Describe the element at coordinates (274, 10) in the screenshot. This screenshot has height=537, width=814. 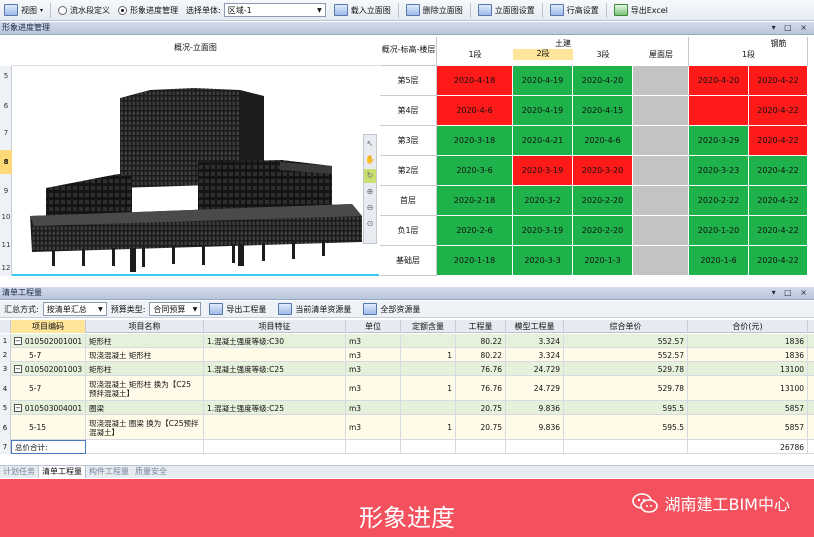
I see `select-unit-dropdown: 区域-1 ▼` at that location.